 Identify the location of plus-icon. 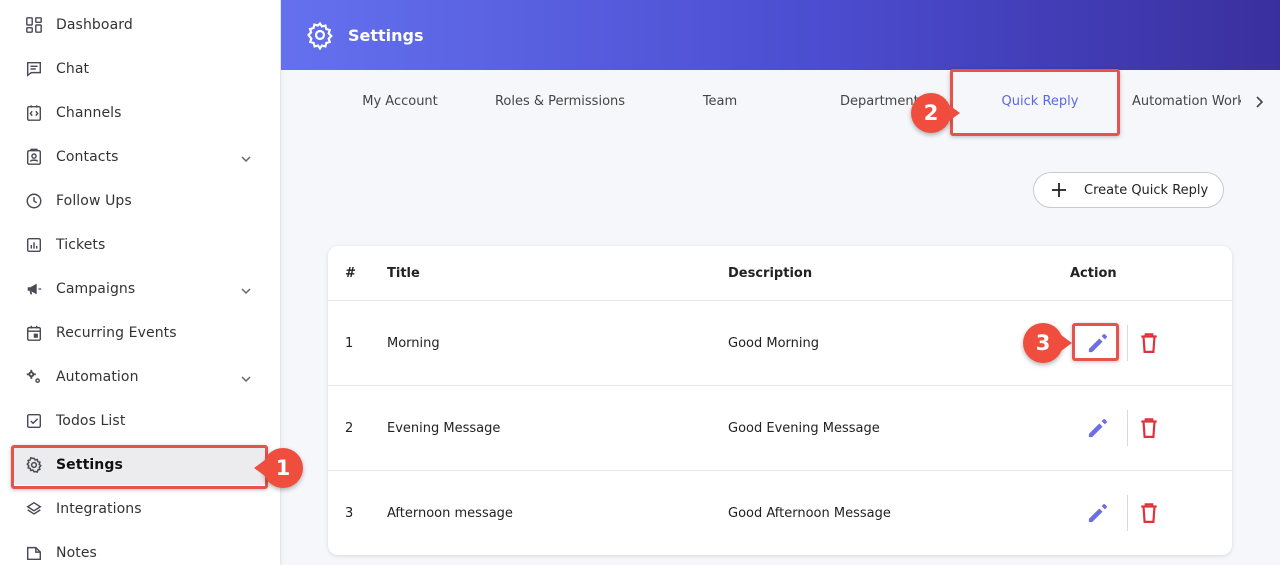
(1059, 190).